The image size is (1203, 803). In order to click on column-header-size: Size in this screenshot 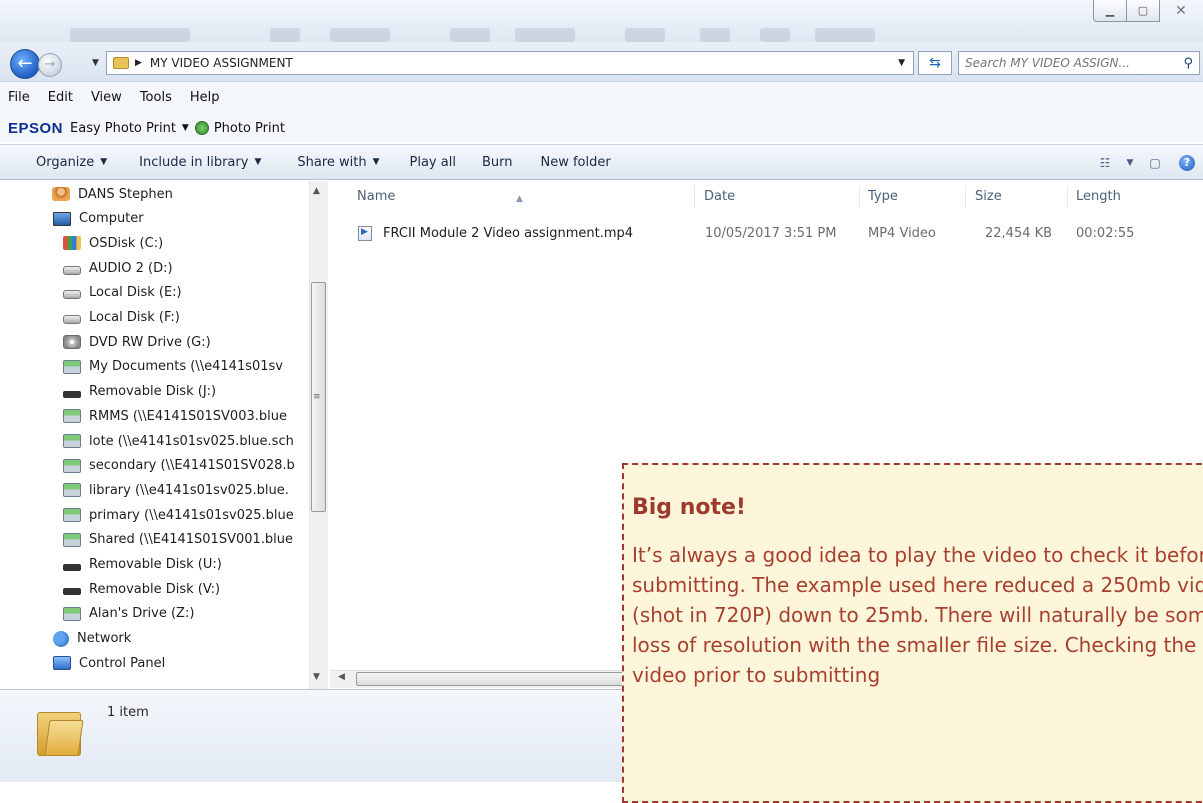, I will do `click(988, 196)`.